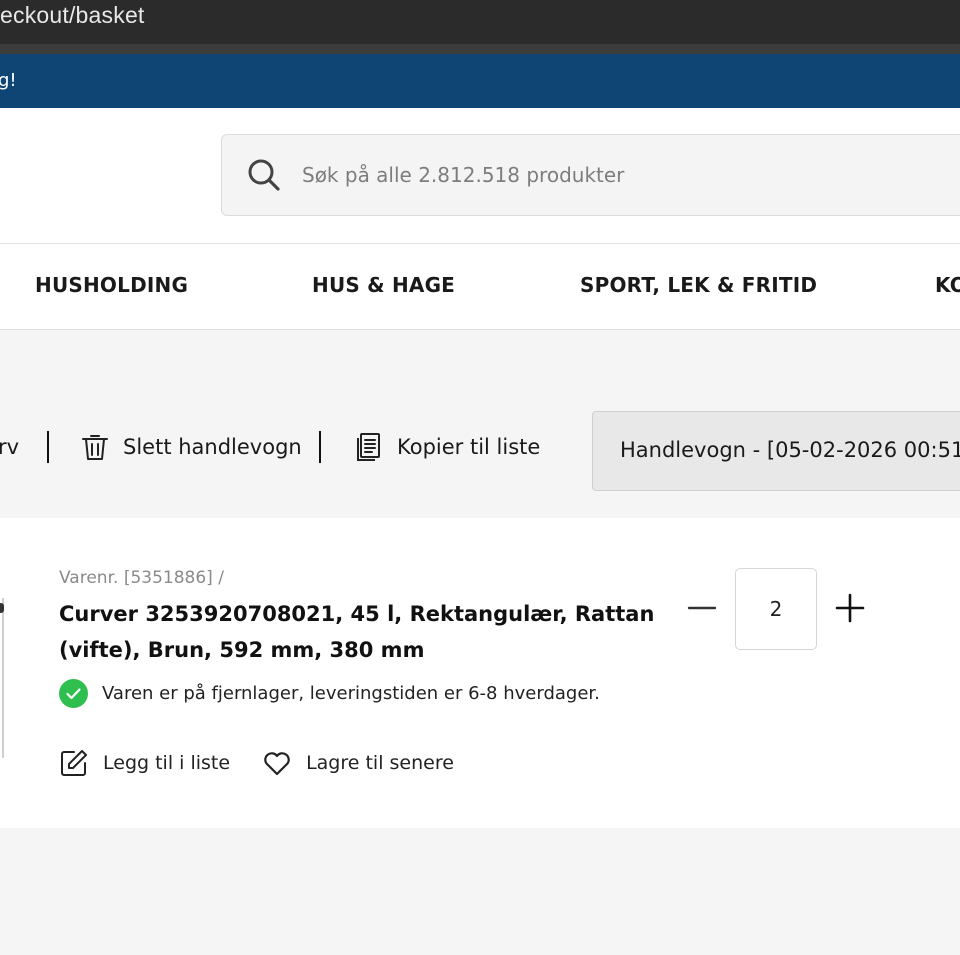 The width and height of the screenshot is (960, 955). I want to click on page-background, so click(480, 891).